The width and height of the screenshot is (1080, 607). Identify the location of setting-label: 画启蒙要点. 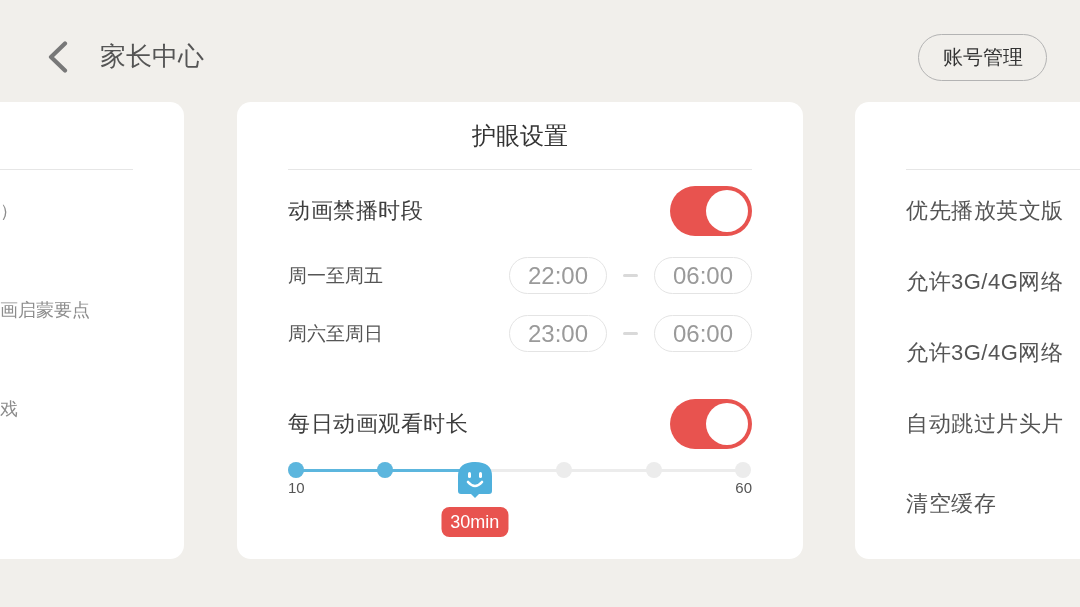
(45, 310).